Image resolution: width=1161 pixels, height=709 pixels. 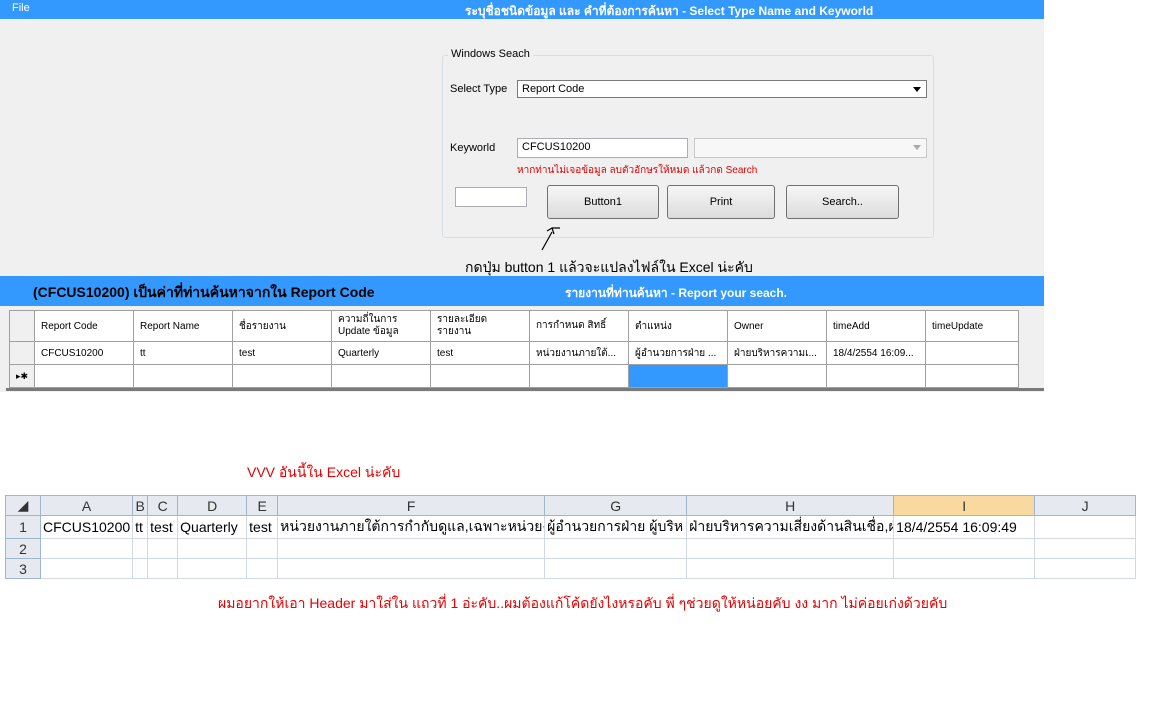 I want to click on excel-col-header: A, so click(x=86, y=505).